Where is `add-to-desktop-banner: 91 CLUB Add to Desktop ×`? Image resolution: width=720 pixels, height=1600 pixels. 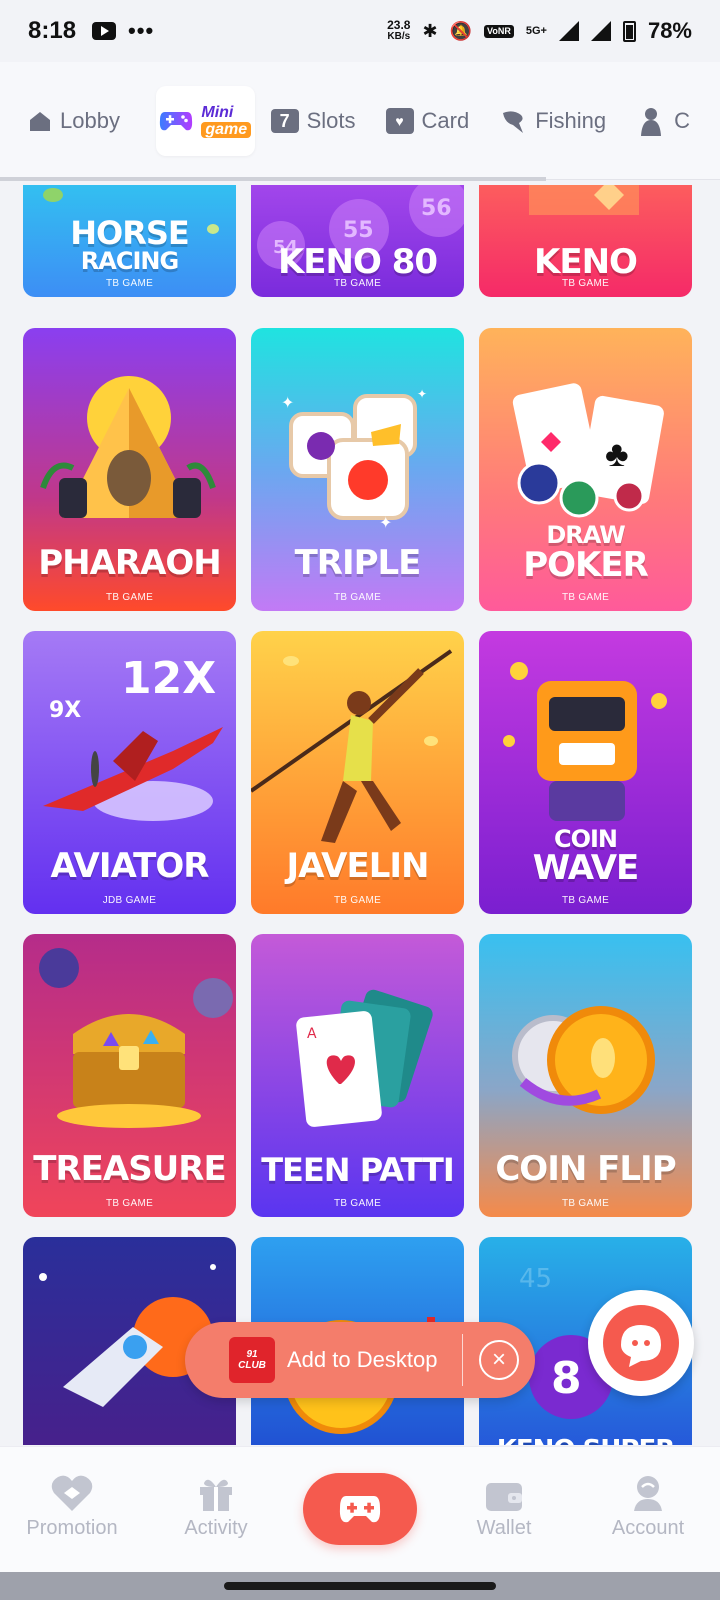
add-to-desktop-banner: 91 CLUB Add to Desktop × is located at coordinates (360, 1360).